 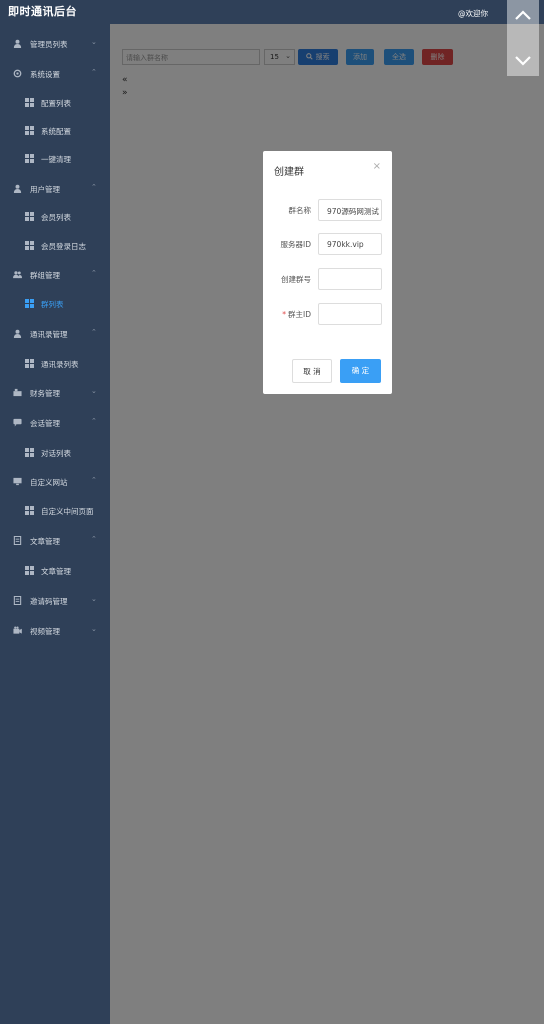 I want to click on sidebar-item: 自定义中间页面, so click(x=55, y=510).